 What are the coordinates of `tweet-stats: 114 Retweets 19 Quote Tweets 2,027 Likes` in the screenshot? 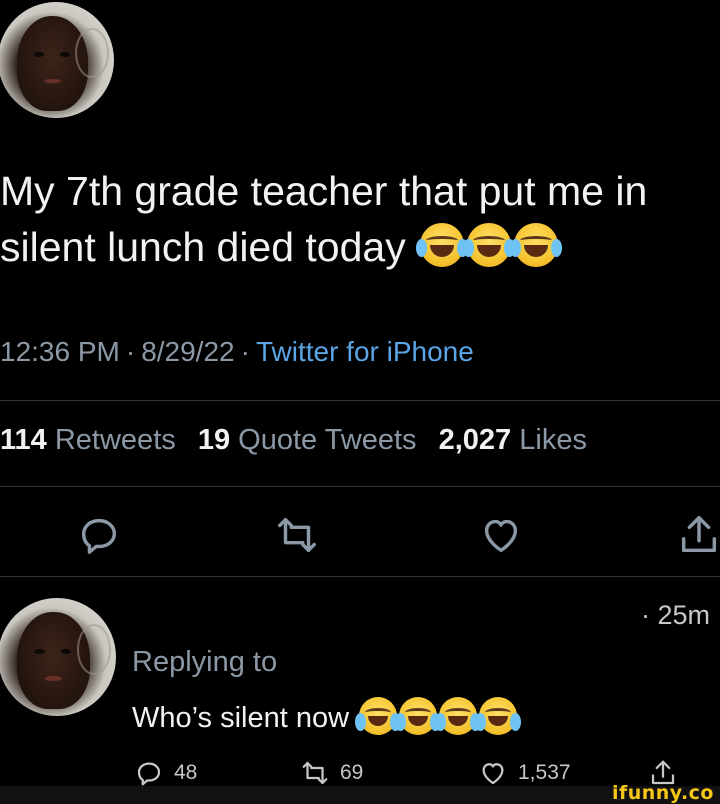 It's located at (300, 440).